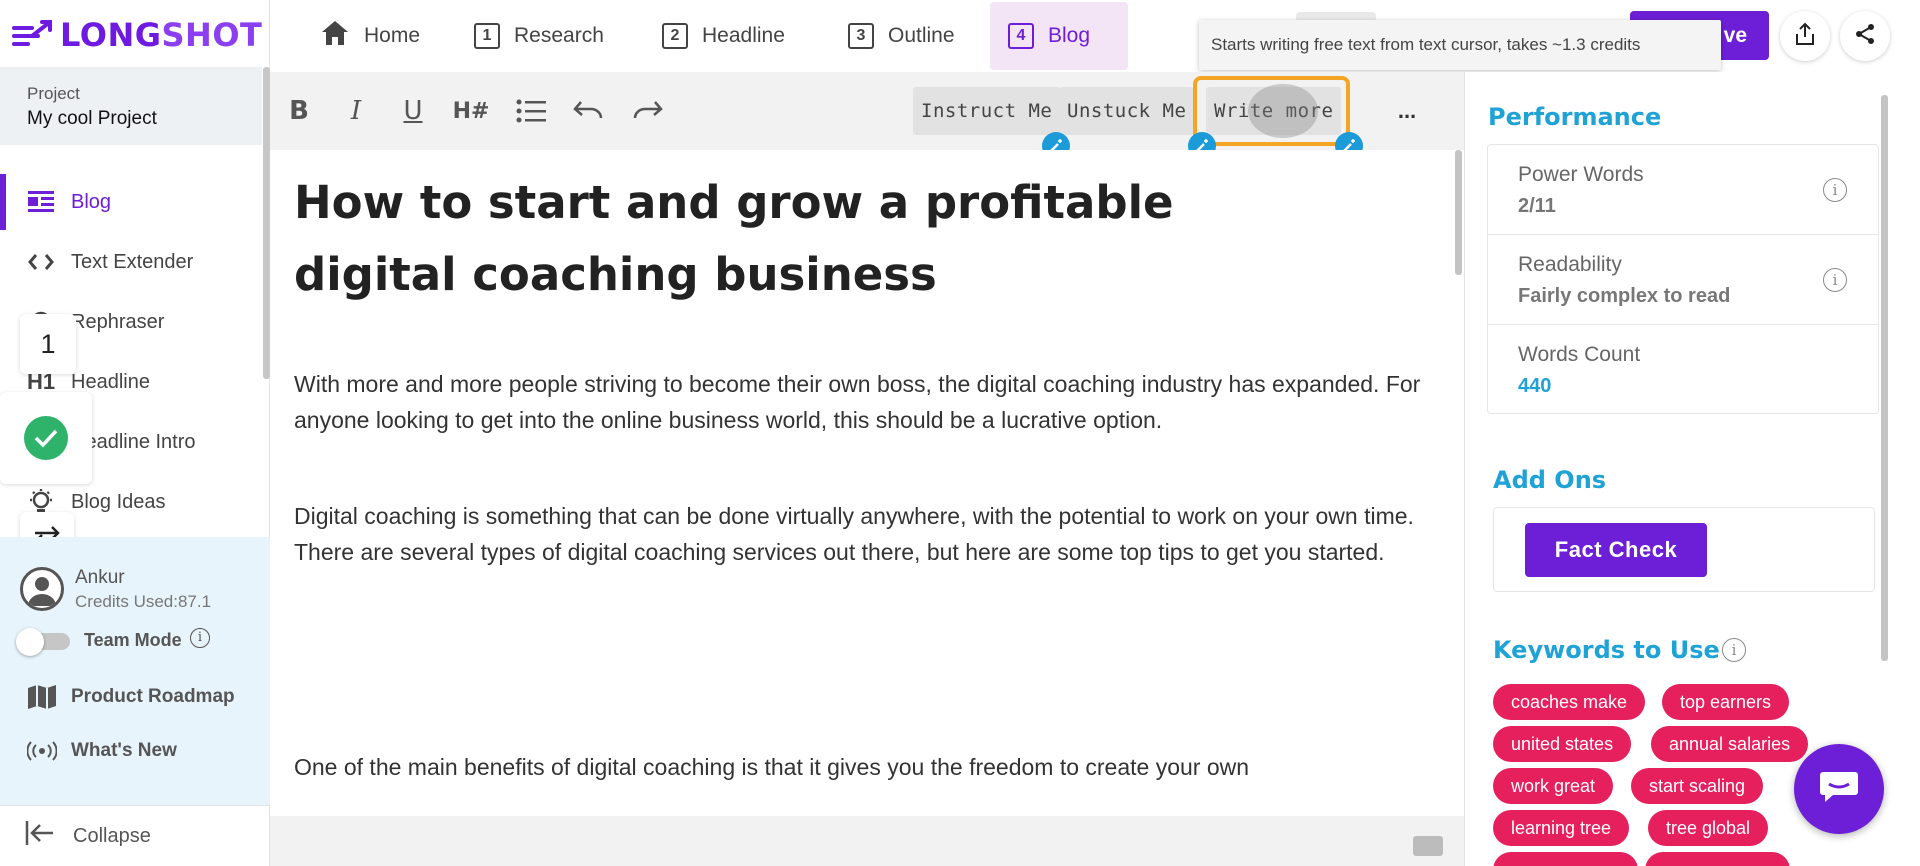 This screenshot has width=1920, height=866. Describe the element at coordinates (124, 750) in the screenshot. I see `whats-new-label: What's New` at that location.